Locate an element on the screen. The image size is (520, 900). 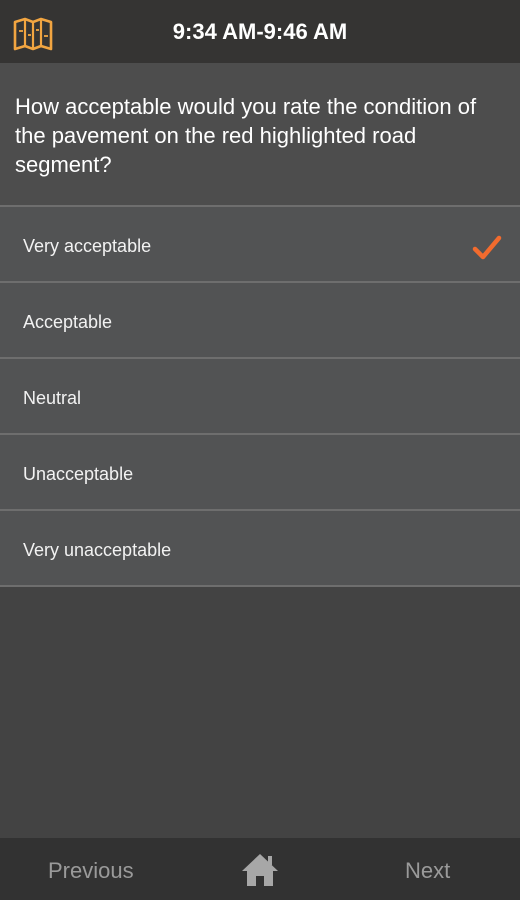
option-unacceptable: Unacceptable is located at coordinates (260, 473).